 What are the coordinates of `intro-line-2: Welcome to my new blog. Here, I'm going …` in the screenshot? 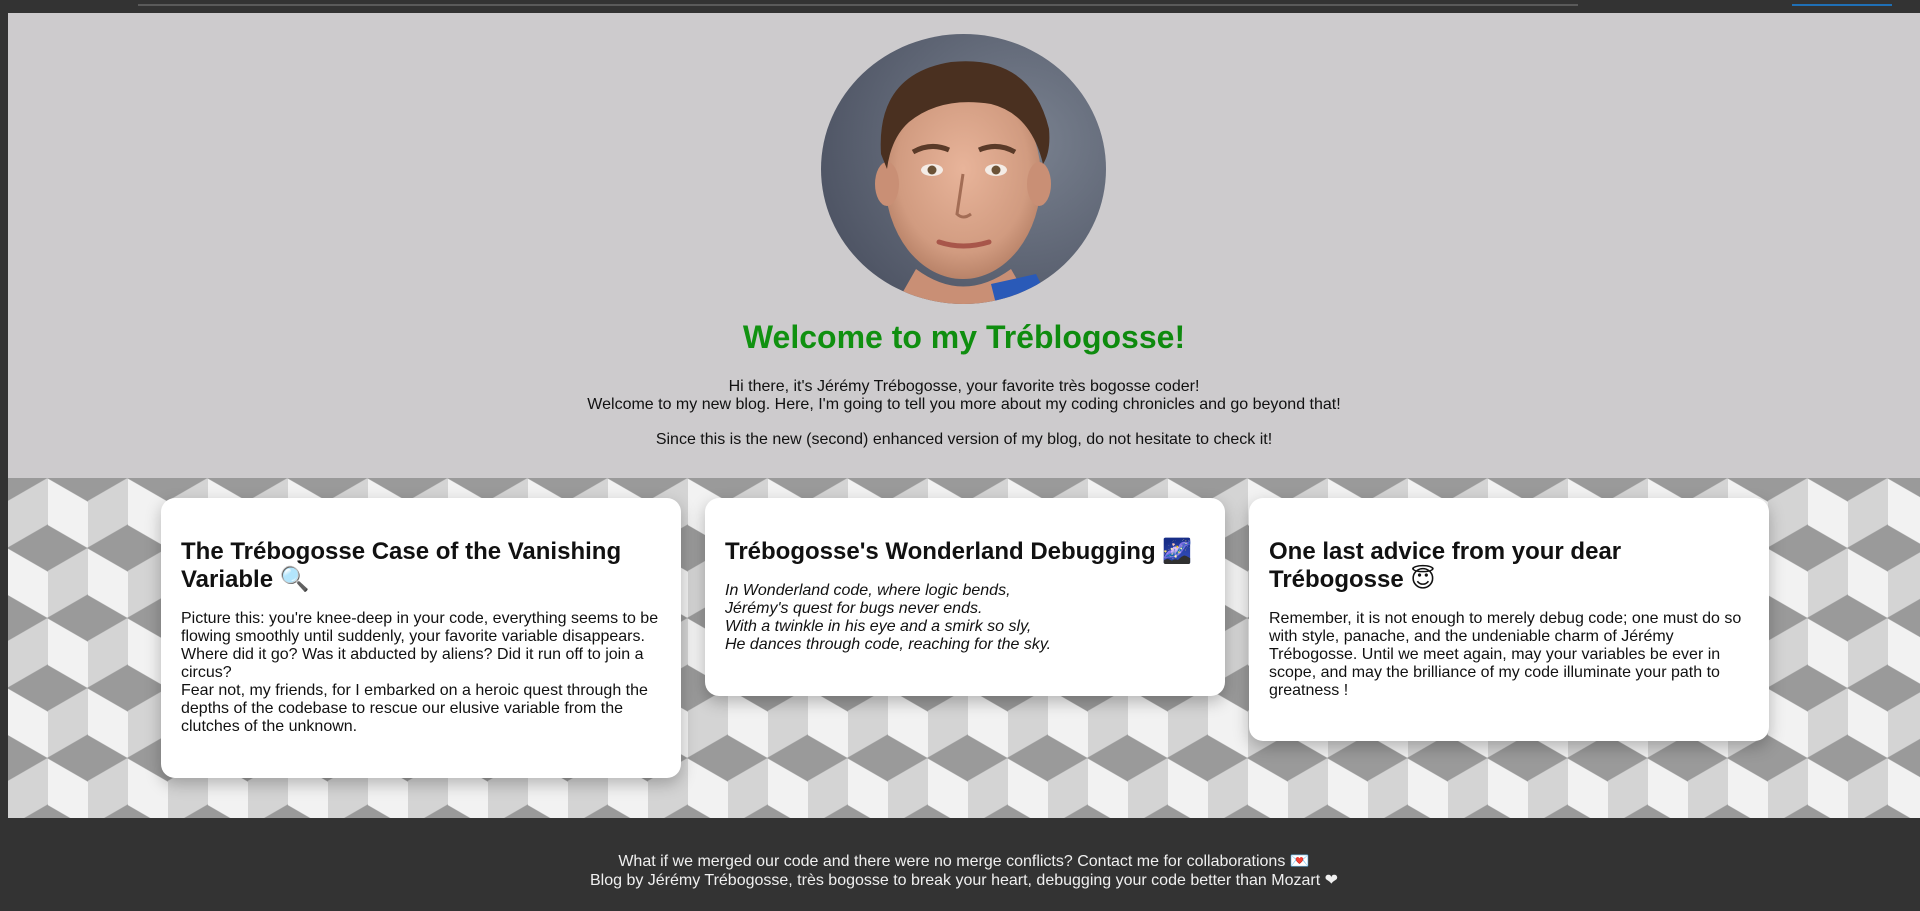 It's located at (964, 404).